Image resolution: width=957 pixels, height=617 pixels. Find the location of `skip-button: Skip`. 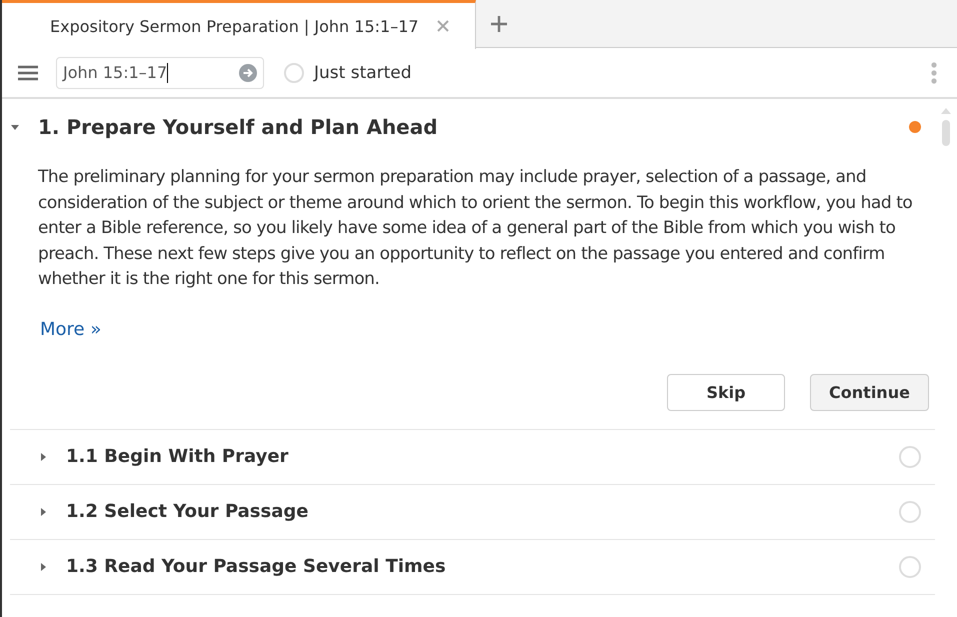

skip-button: Skip is located at coordinates (726, 392).